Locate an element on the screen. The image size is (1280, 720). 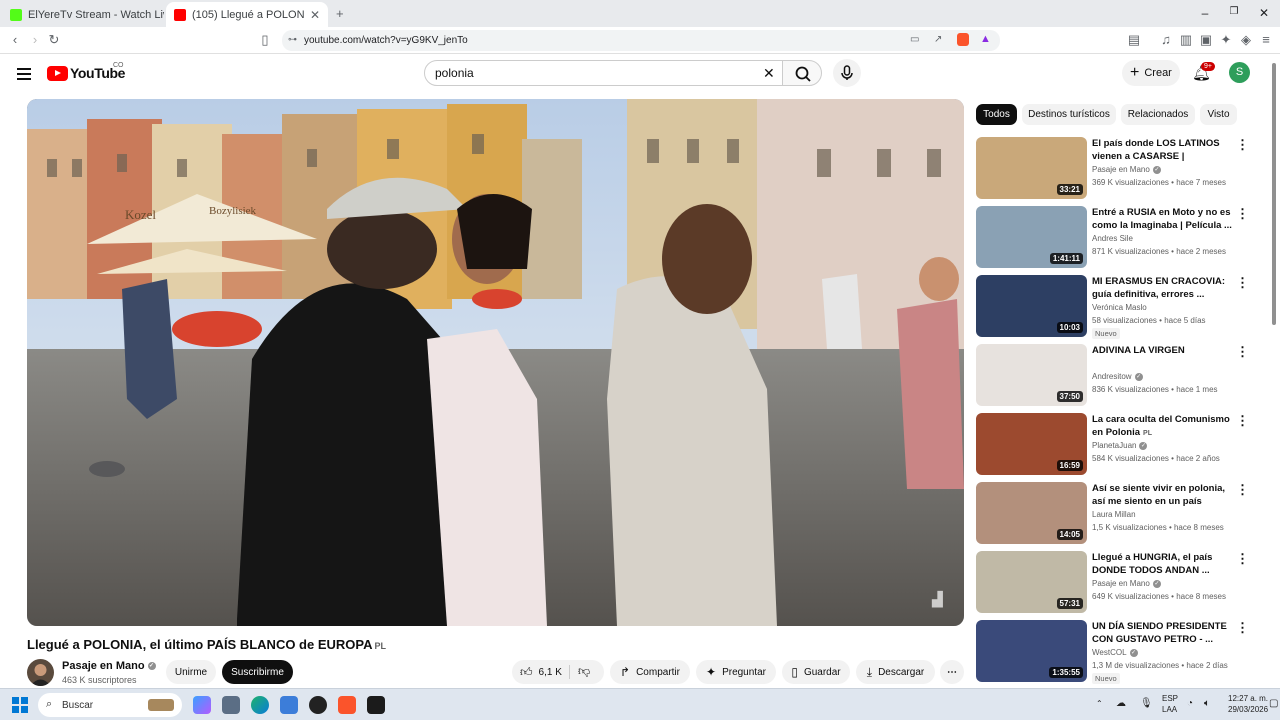
like-icon: 👍︎ is located at coordinates (526, 672).